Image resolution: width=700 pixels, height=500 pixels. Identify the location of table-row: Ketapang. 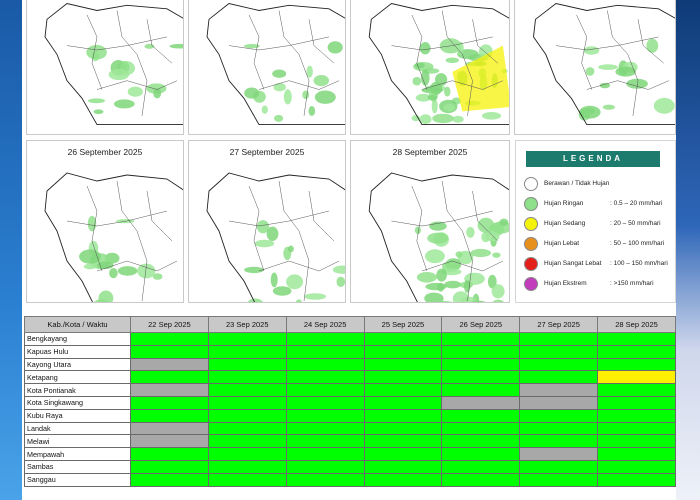
(350, 377).